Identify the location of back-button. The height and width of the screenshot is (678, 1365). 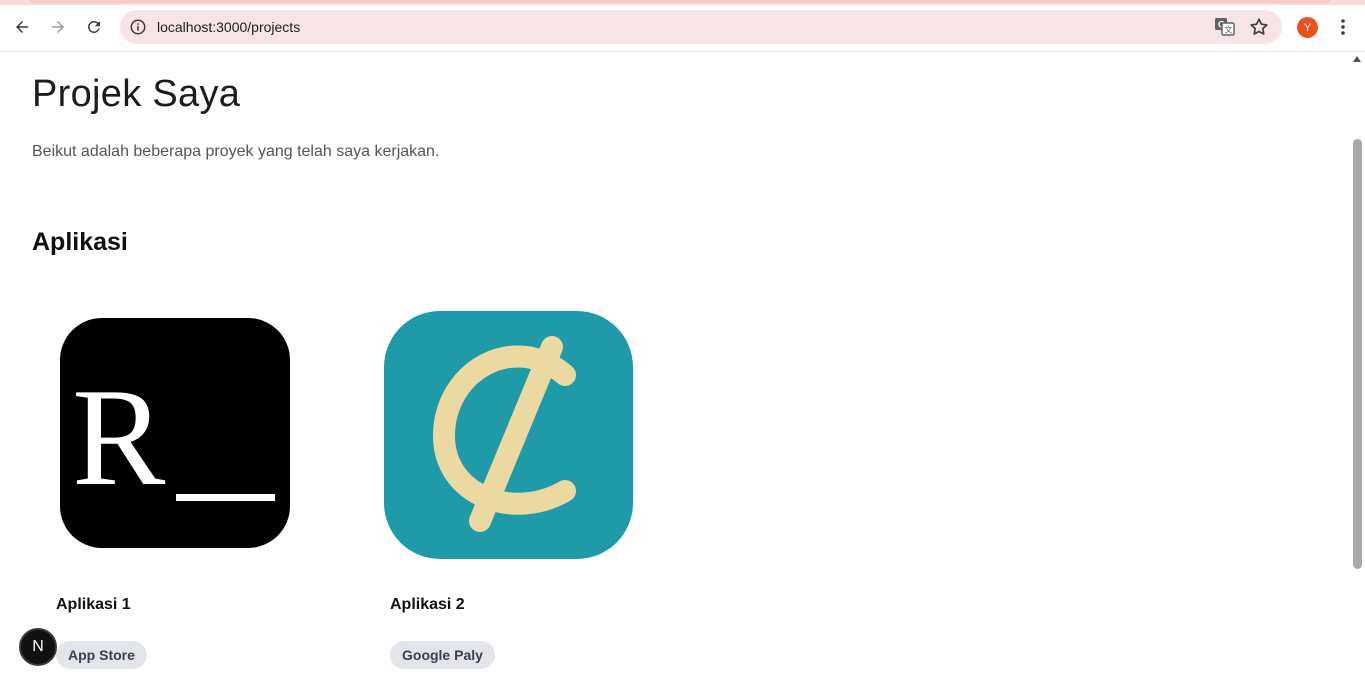
(22, 27).